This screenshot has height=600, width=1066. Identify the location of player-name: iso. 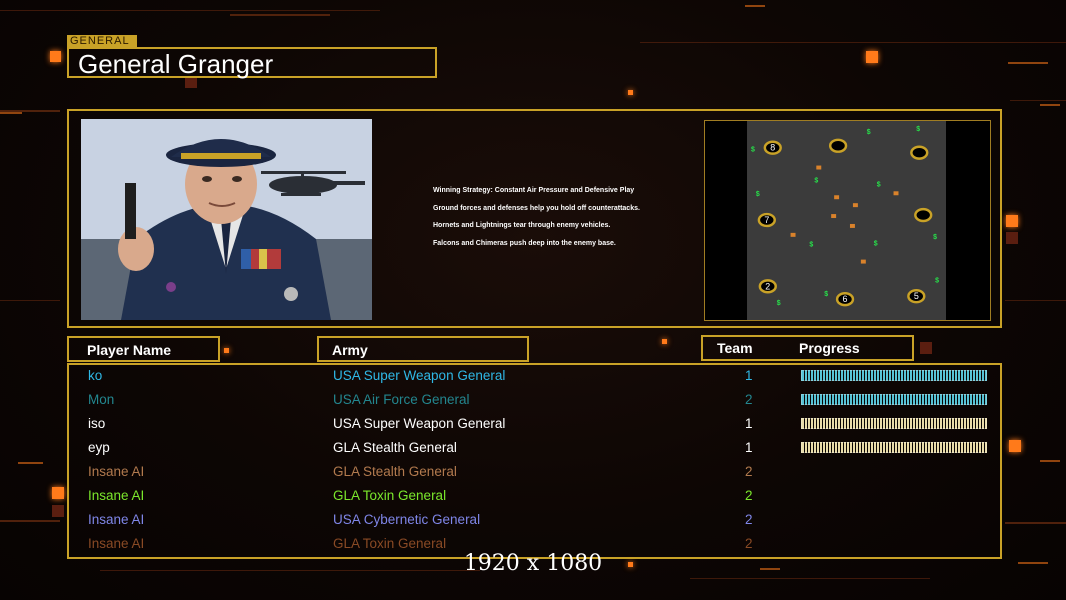
(97, 423).